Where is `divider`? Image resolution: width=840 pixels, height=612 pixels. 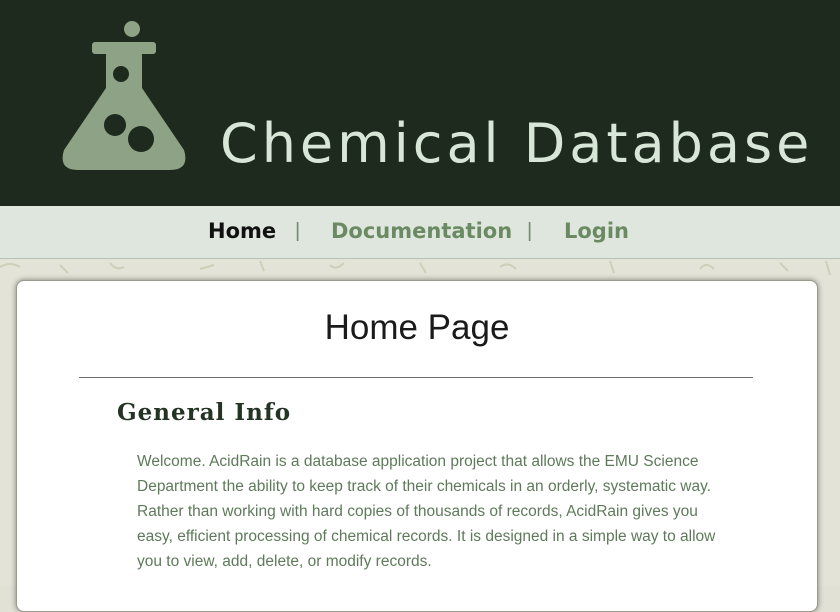
divider is located at coordinates (416, 377).